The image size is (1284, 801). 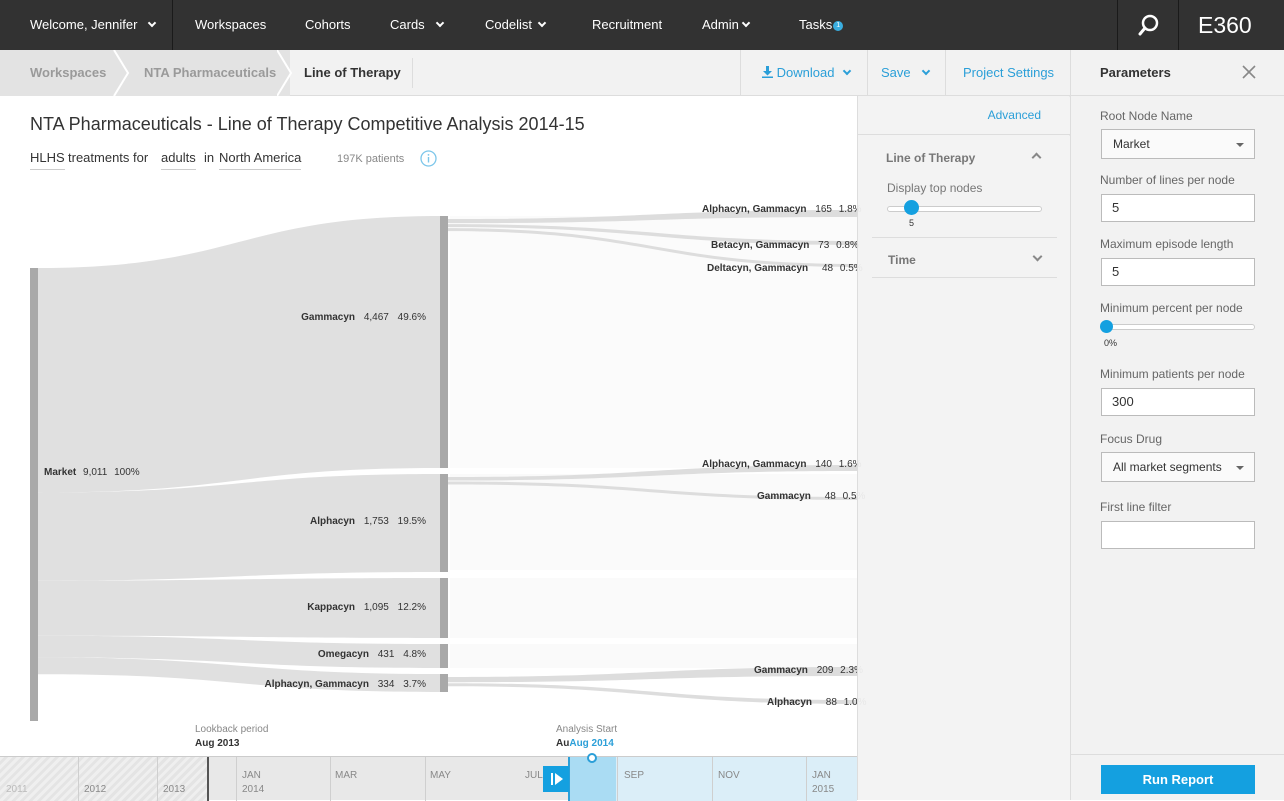 I want to click on run-report-button: Run Report, so click(x=1178, y=779).